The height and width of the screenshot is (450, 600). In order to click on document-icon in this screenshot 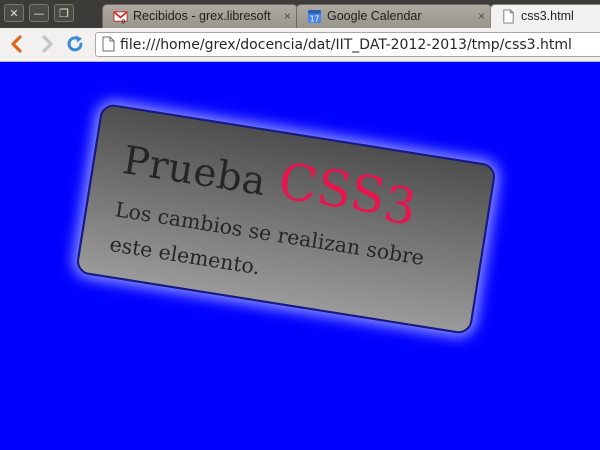, I will do `click(508, 16)`.